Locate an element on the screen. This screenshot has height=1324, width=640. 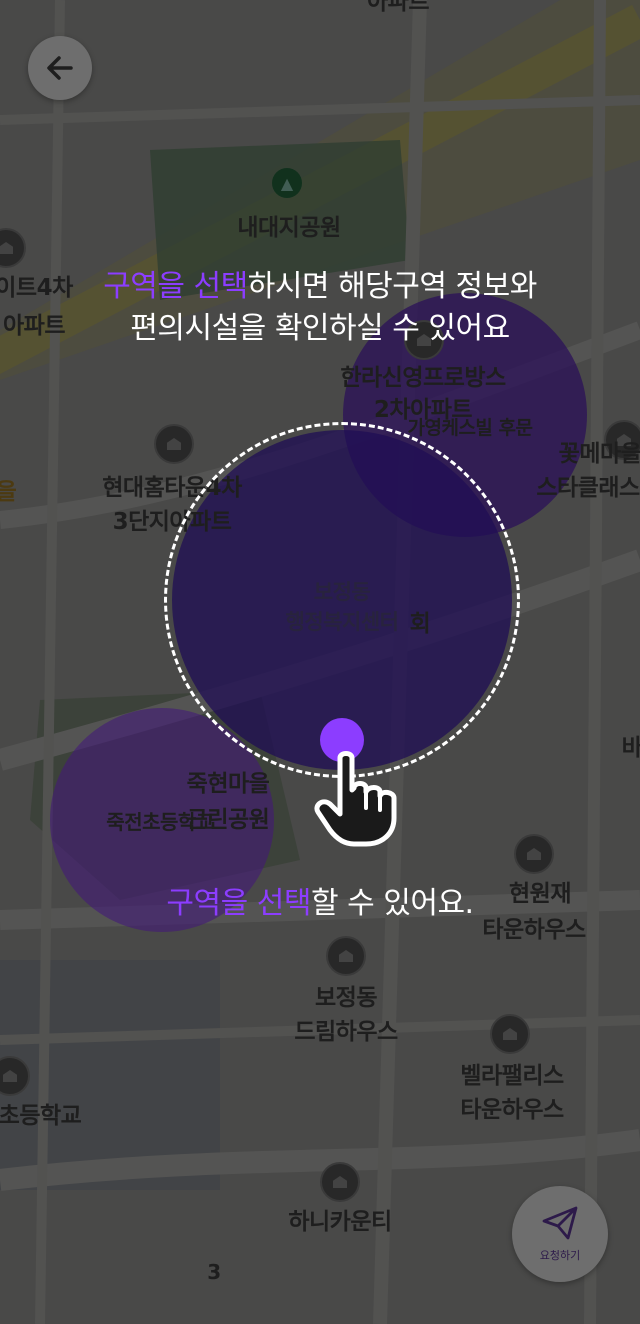
tutorial-subtext: 구역을 선택할 수 있어요. is located at coordinates (320, 900).